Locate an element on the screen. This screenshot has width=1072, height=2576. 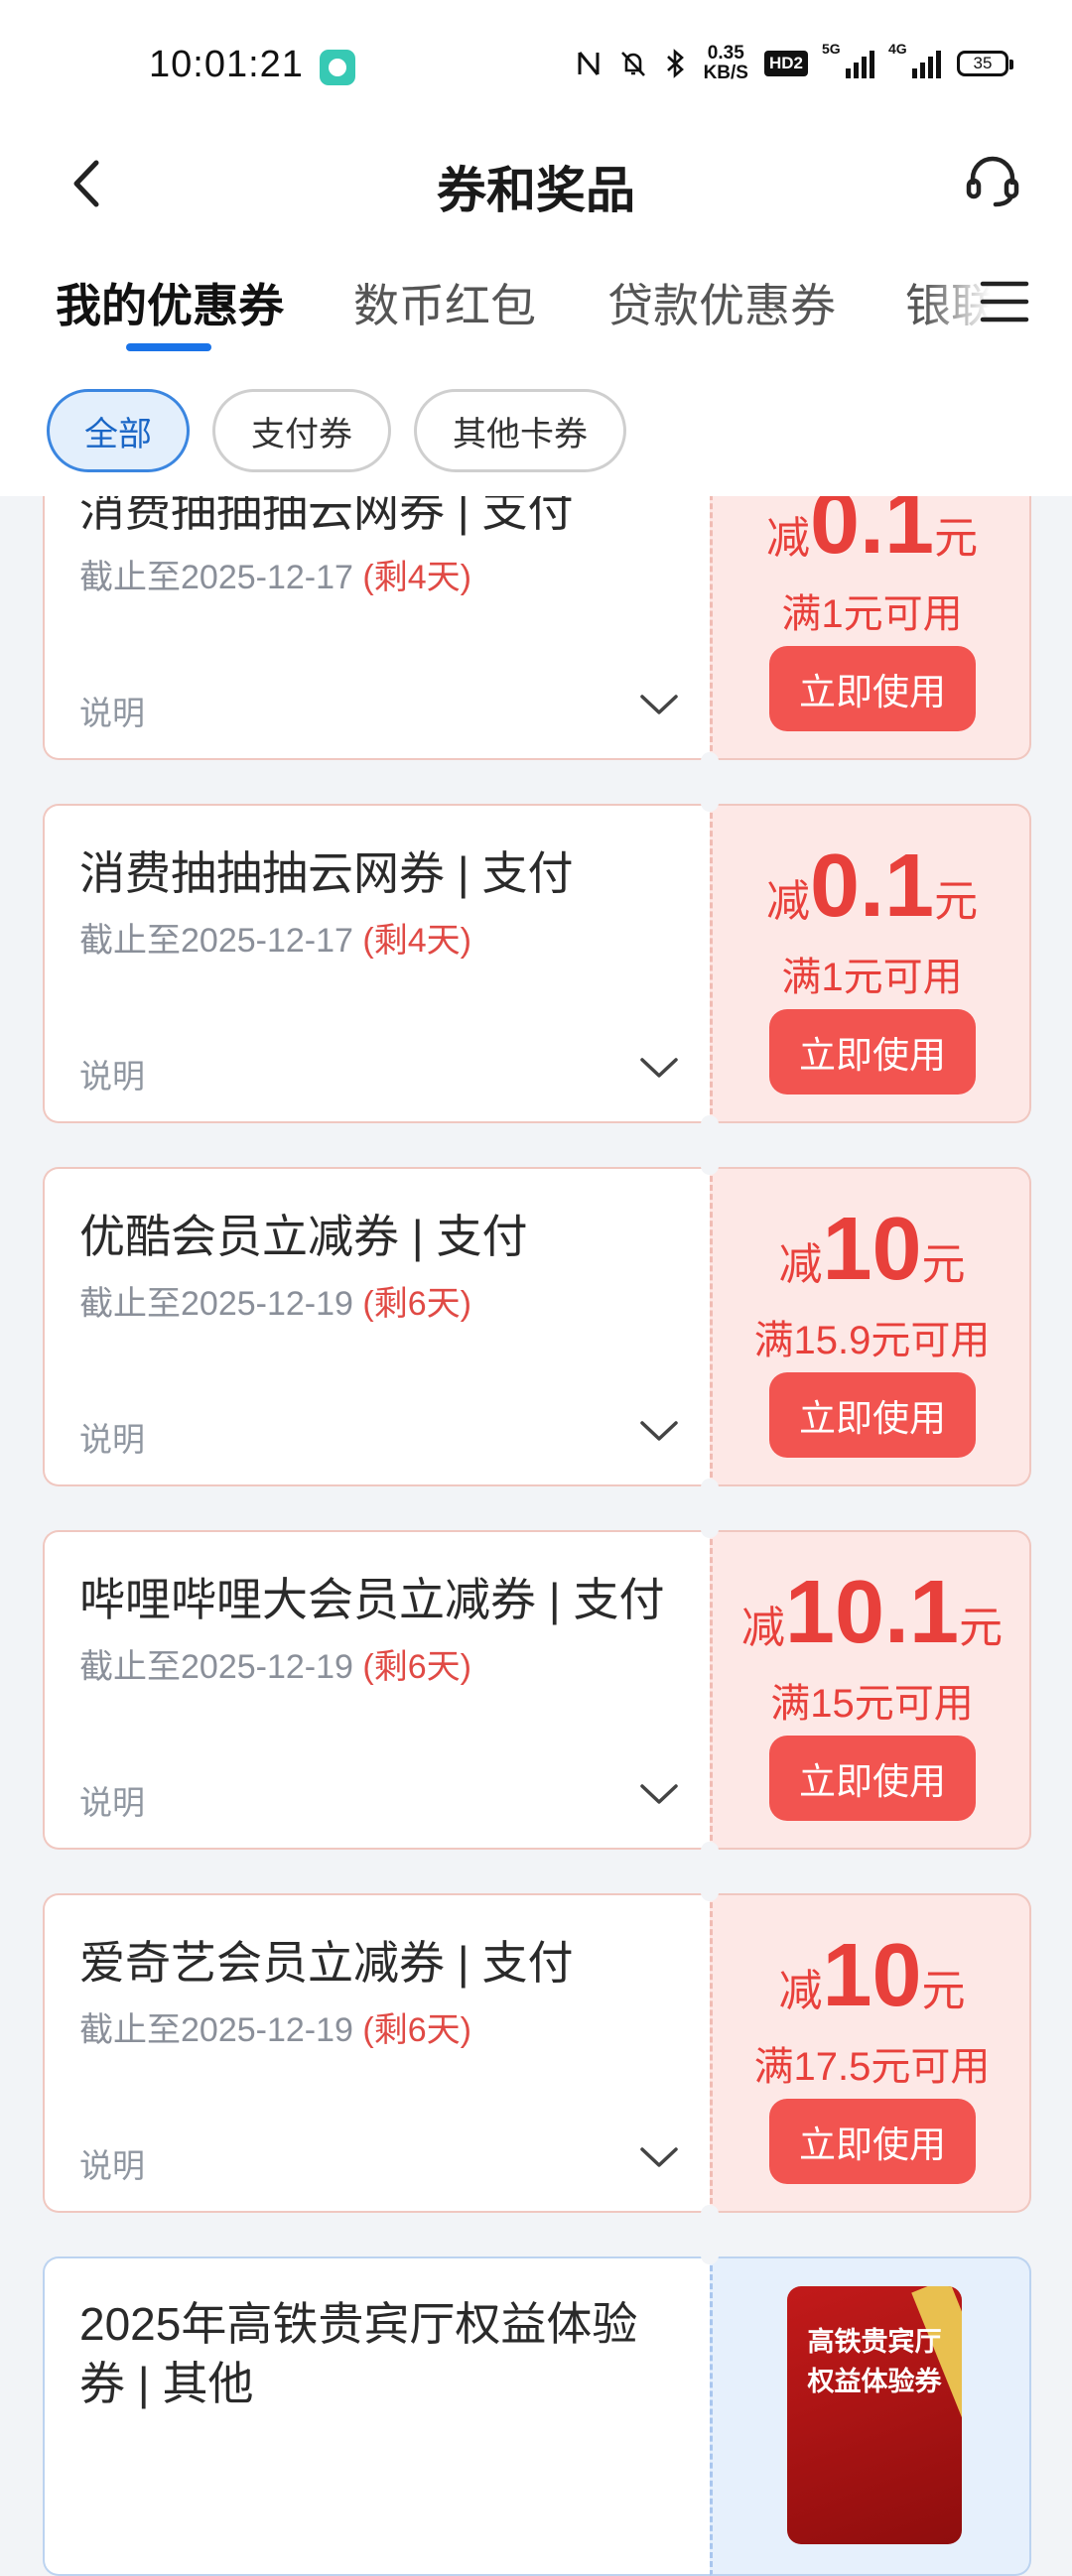
coupon-value-panel: 减10元 满15.9元可用 立即使用 is located at coordinates (870, 1327).